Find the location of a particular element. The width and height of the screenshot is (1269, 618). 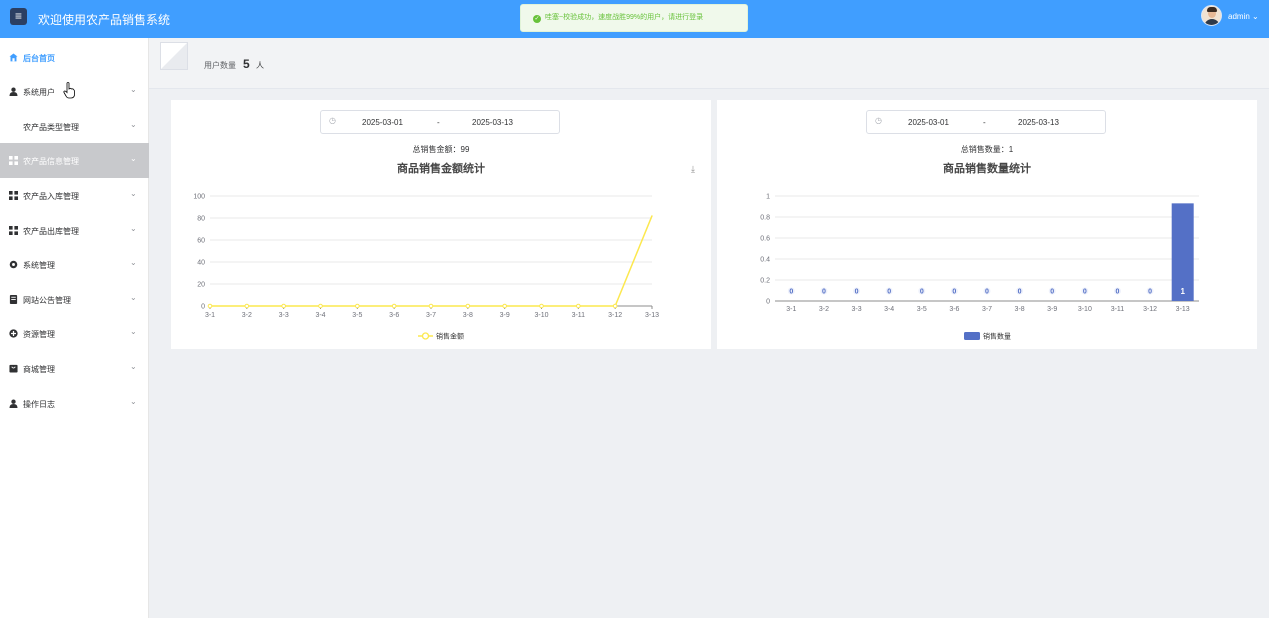

y-tick-label: 100 is located at coordinates (199, 197).